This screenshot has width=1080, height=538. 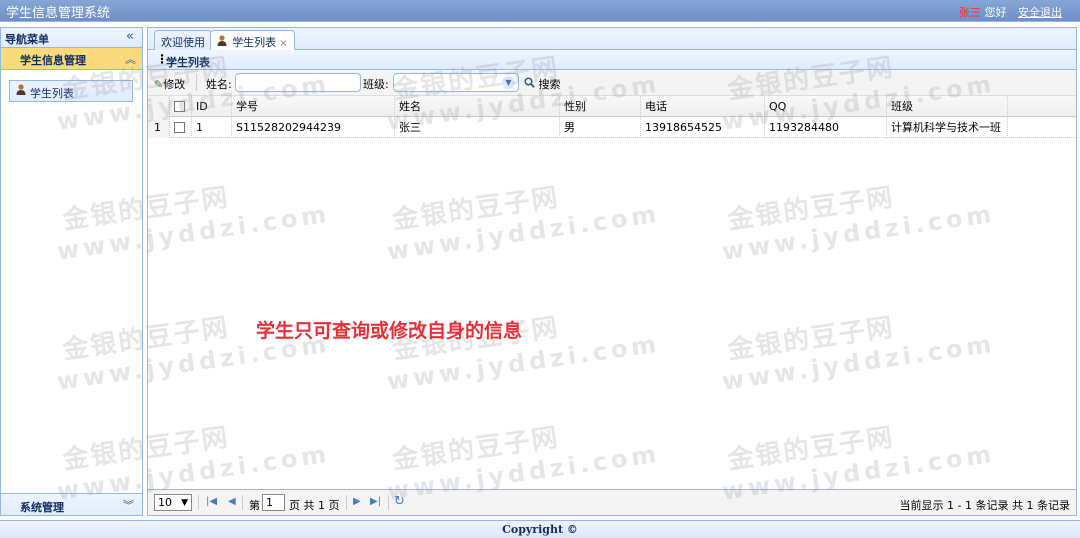 I want to click on column-header: 班级, so click(x=947, y=106).